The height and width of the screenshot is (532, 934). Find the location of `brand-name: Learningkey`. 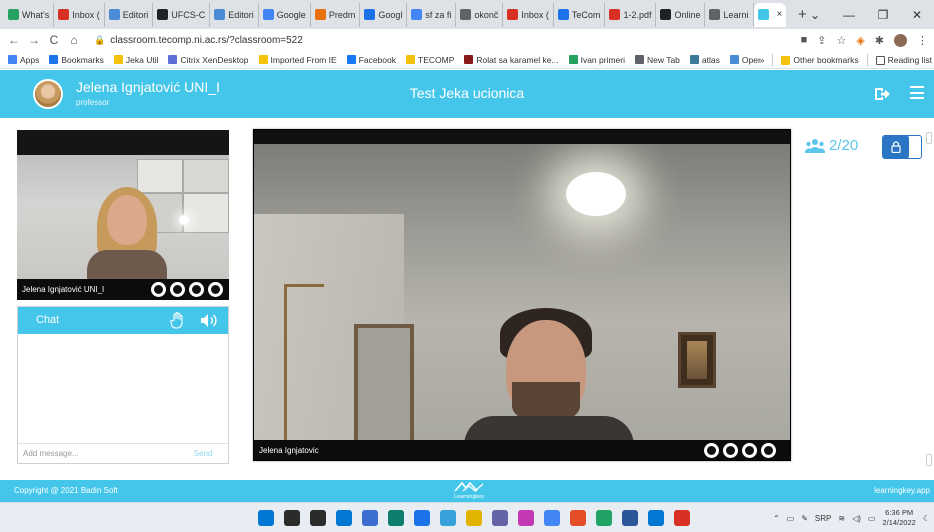

brand-name: Learningkey is located at coordinates (469, 497).